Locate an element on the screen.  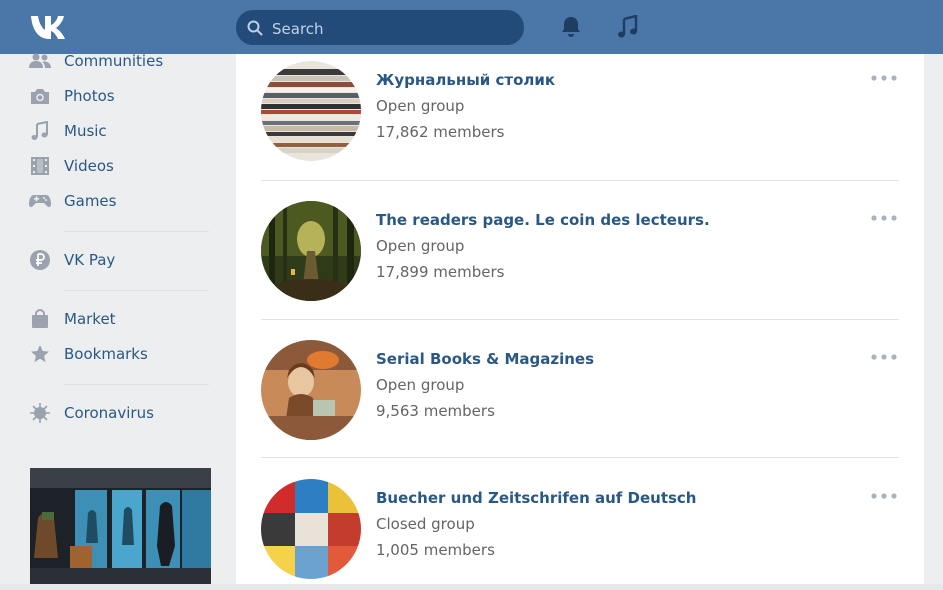
ruble-icon is located at coordinates (40, 260).